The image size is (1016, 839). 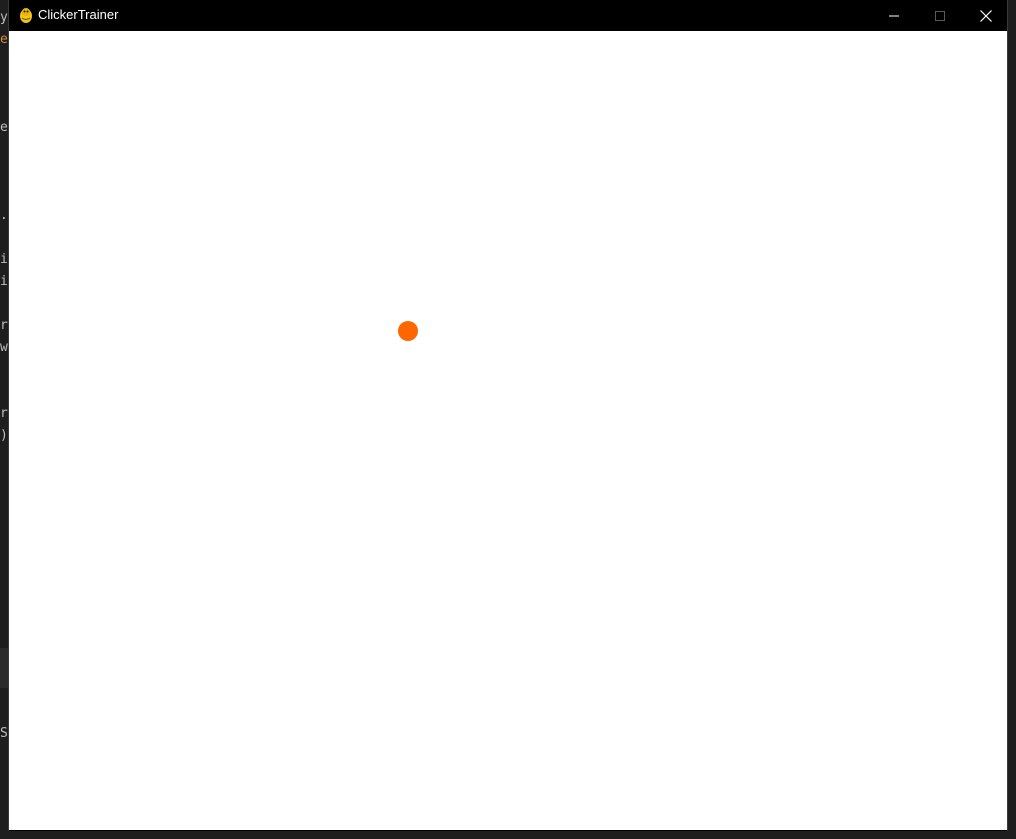 What do you see at coordinates (4, 435) in the screenshot?
I see `background-code-fragment: )` at bounding box center [4, 435].